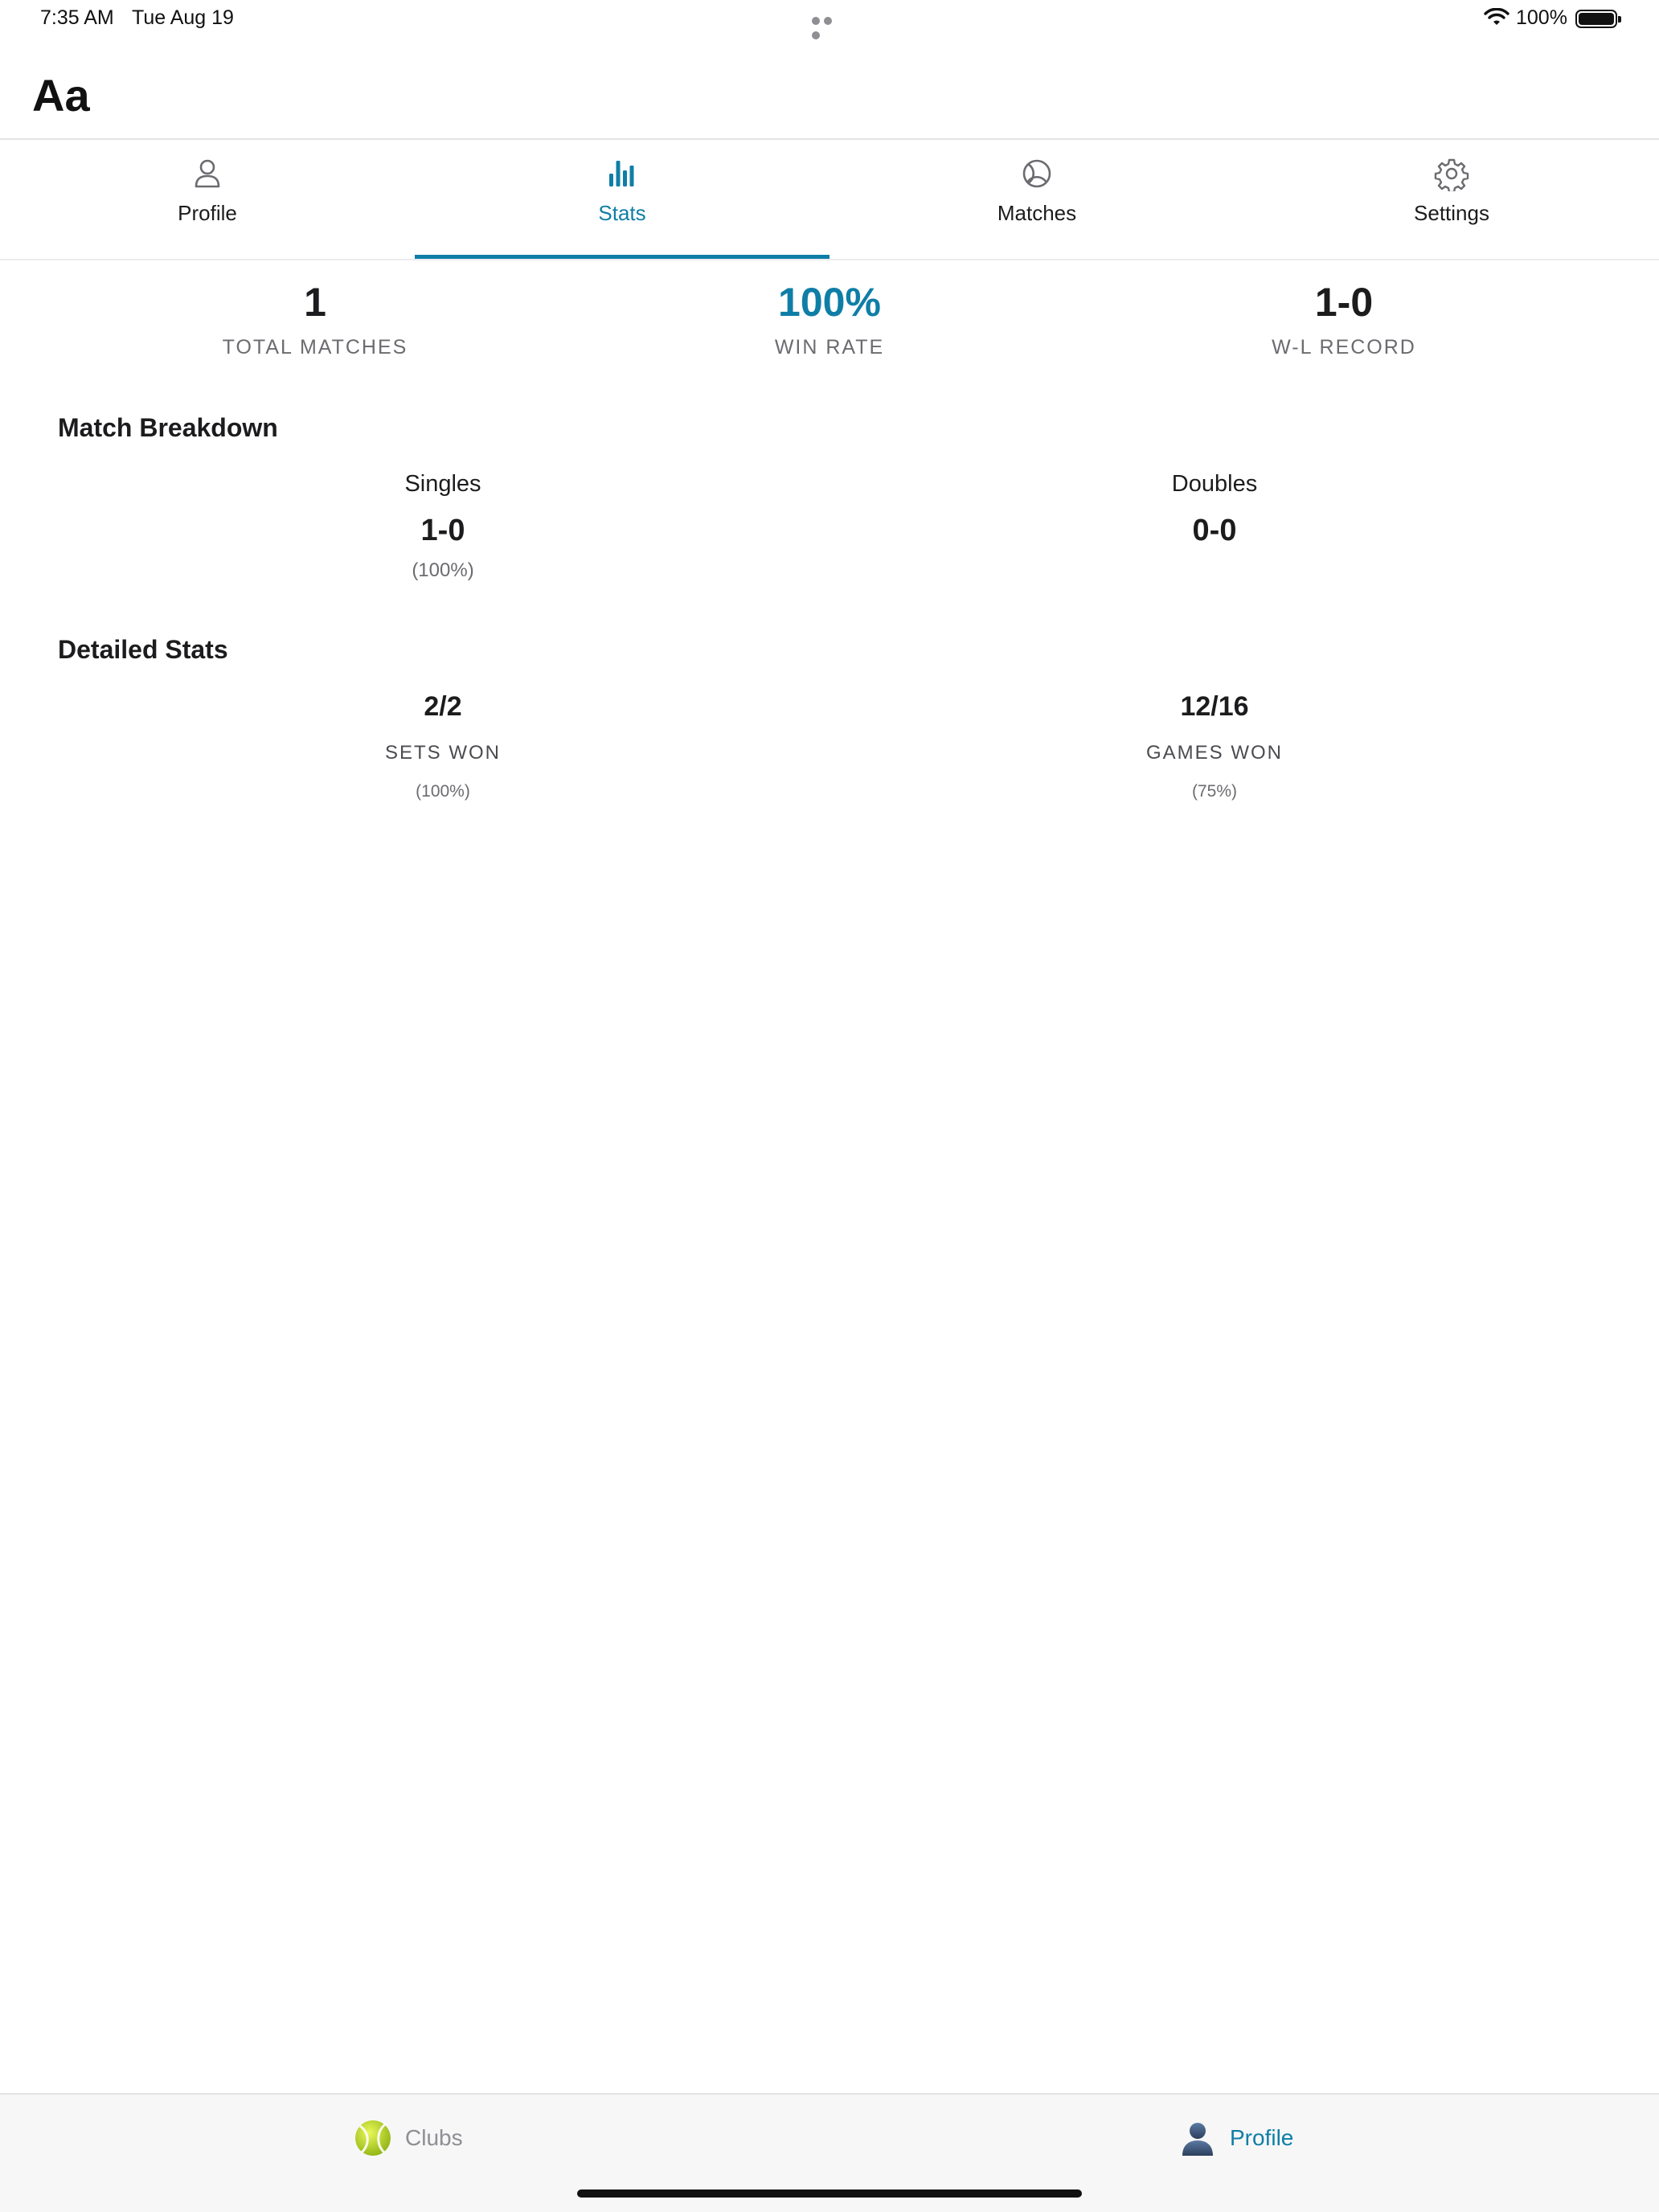 Image resolution: width=1659 pixels, height=2212 pixels. I want to click on battery-icon, so click(1598, 19).